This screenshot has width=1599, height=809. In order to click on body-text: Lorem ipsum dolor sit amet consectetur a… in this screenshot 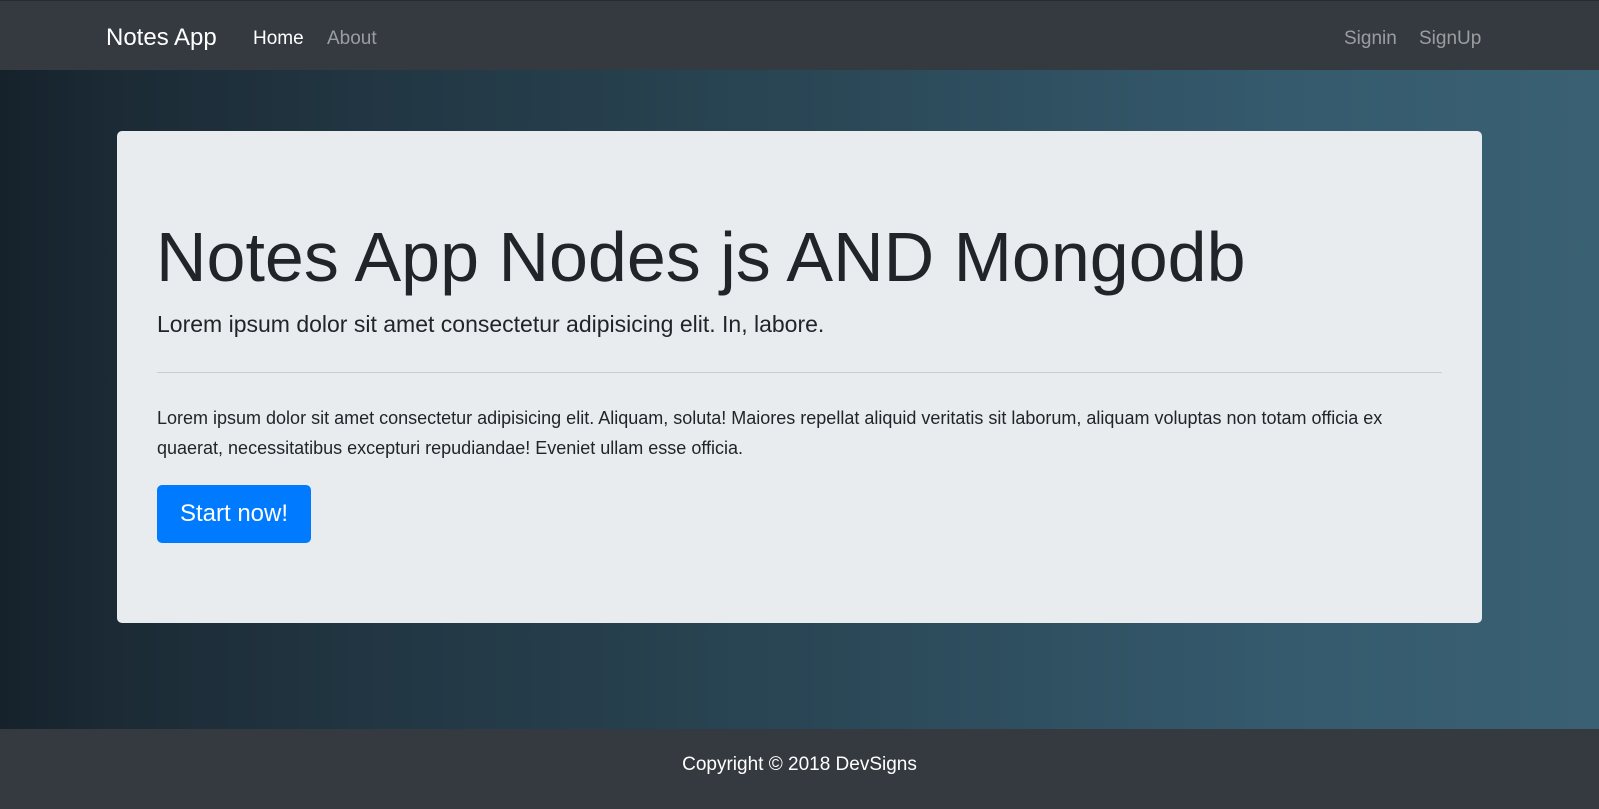, I will do `click(770, 433)`.